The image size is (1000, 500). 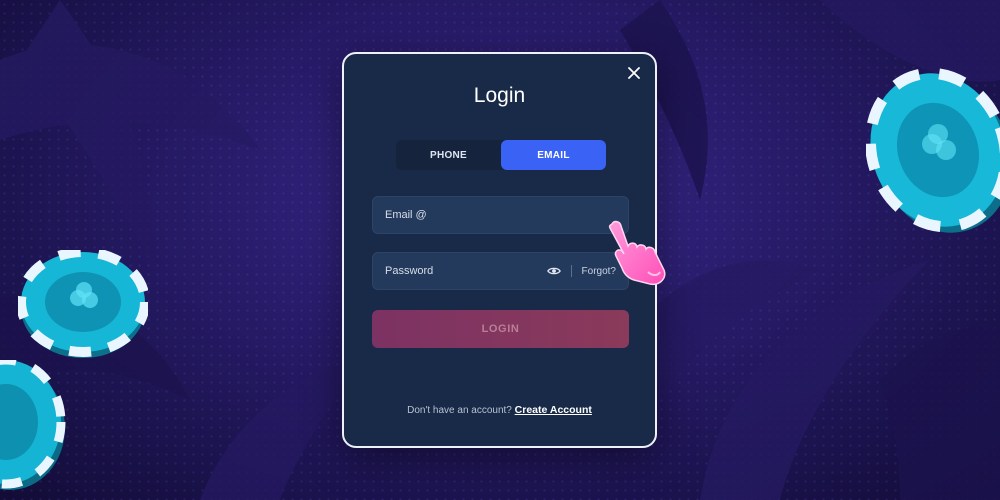 I want to click on modal-title: Login, so click(x=499, y=95).